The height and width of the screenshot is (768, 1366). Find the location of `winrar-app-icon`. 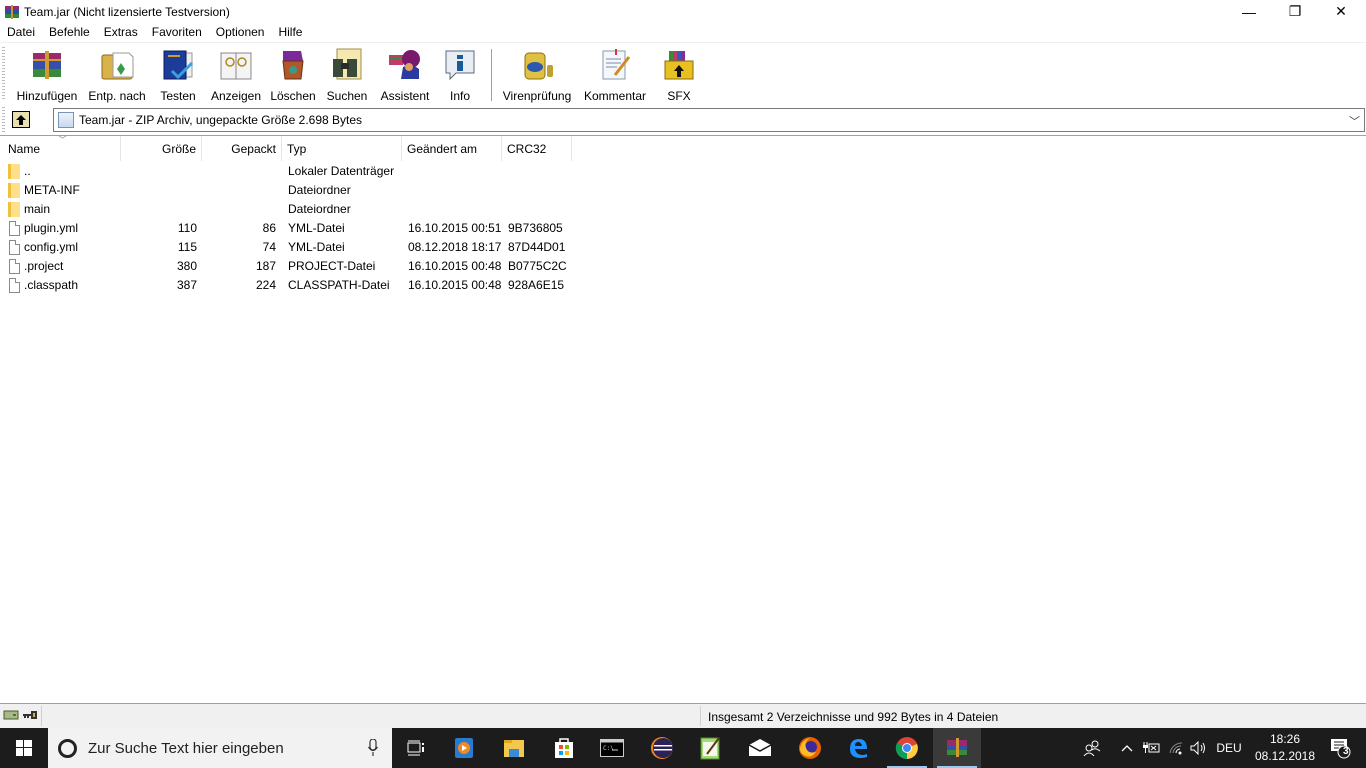

winrar-app-icon is located at coordinates (12, 12).